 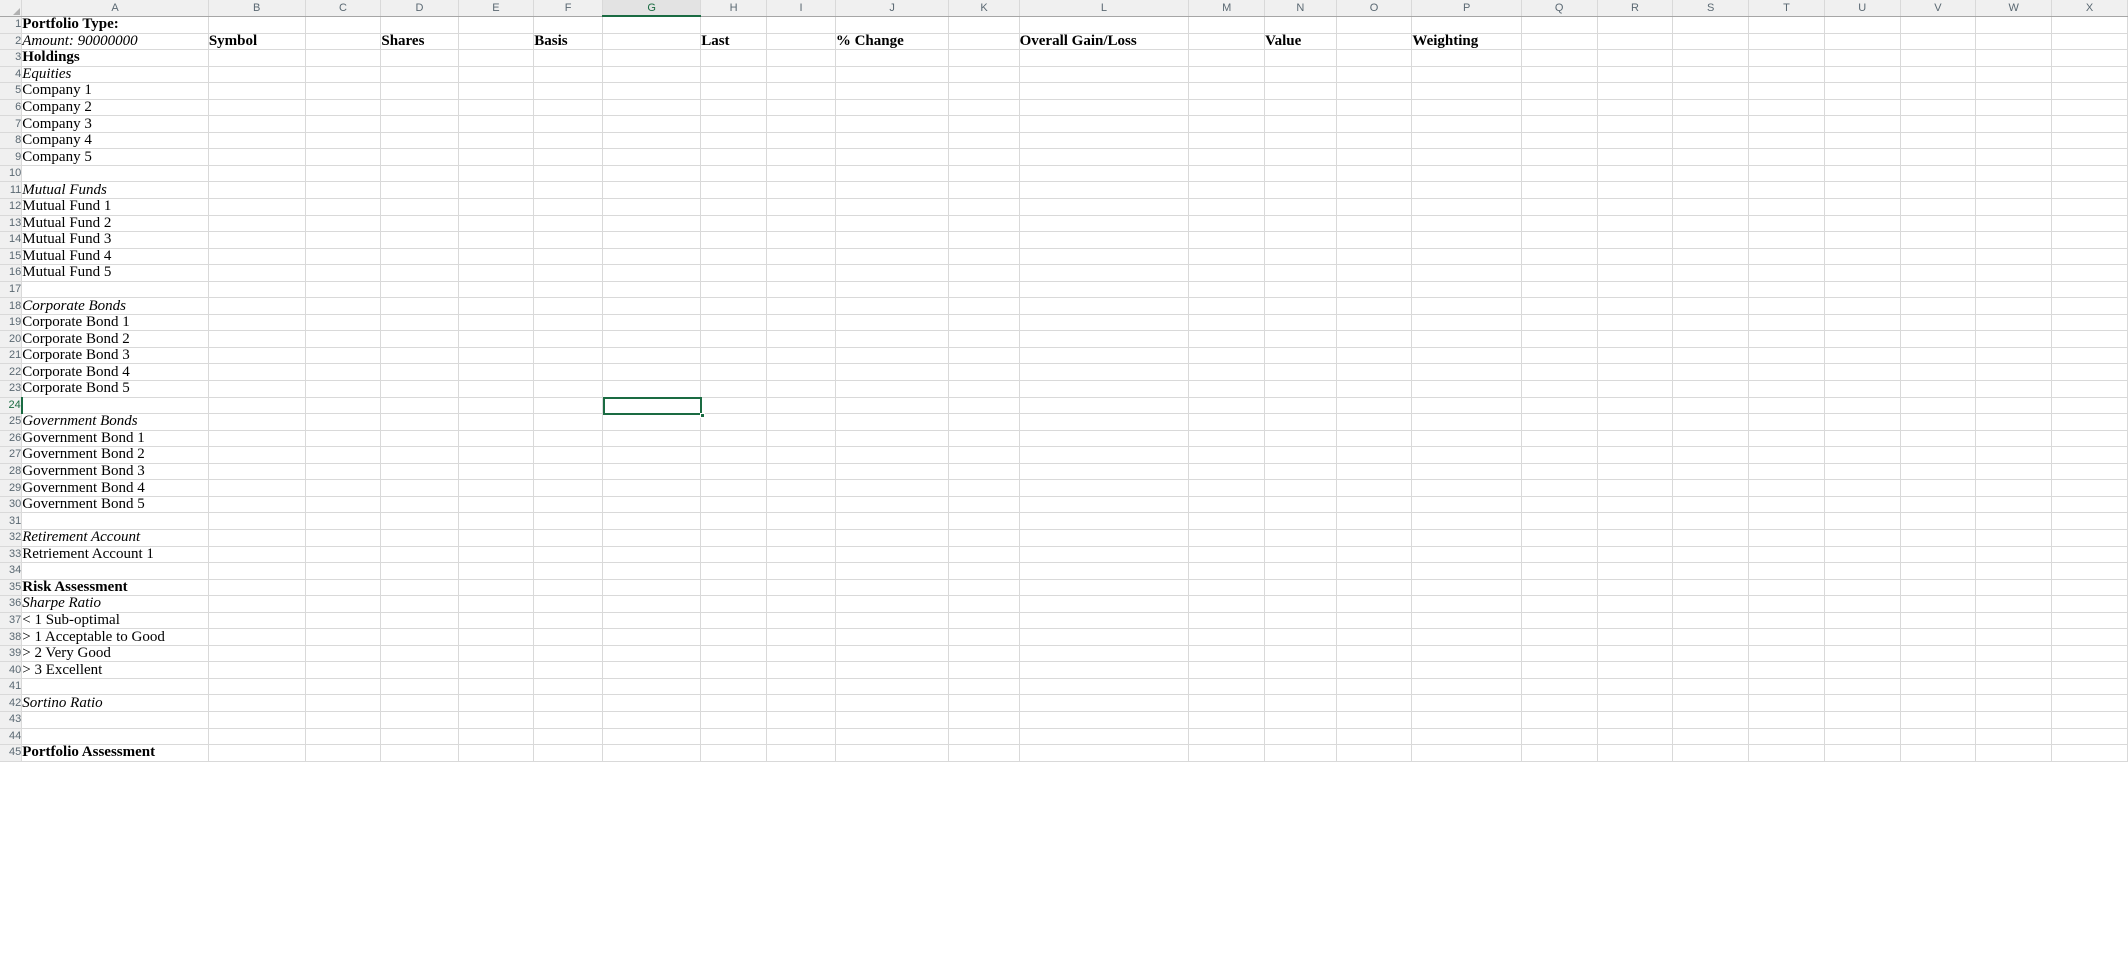 What do you see at coordinates (568, 588) in the screenshot?
I see `cell-F35` at bounding box center [568, 588].